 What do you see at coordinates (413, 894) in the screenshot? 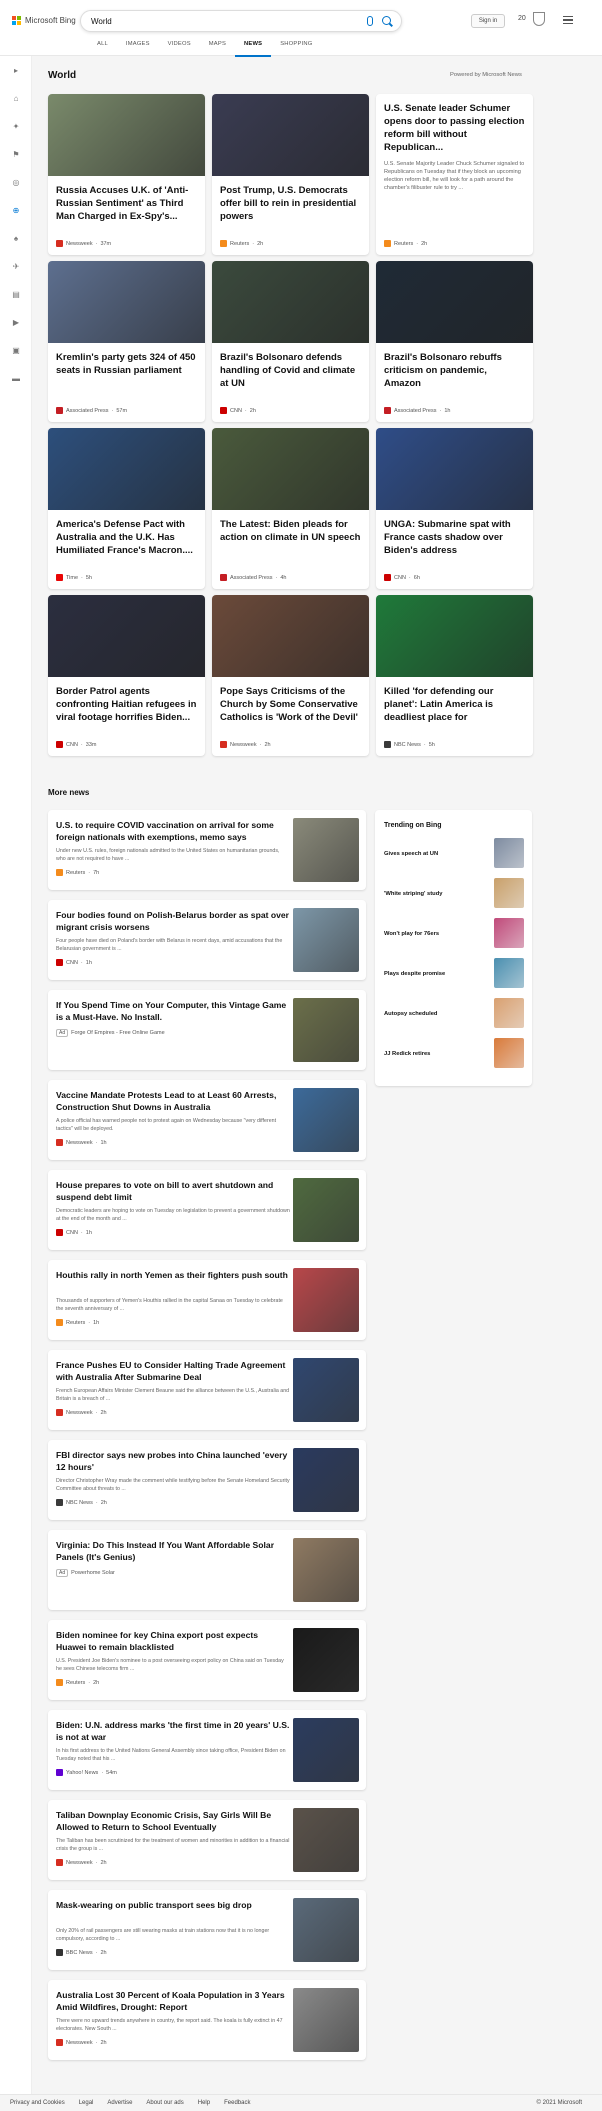
I see `trending-label: 'White striping' study` at bounding box center [413, 894].